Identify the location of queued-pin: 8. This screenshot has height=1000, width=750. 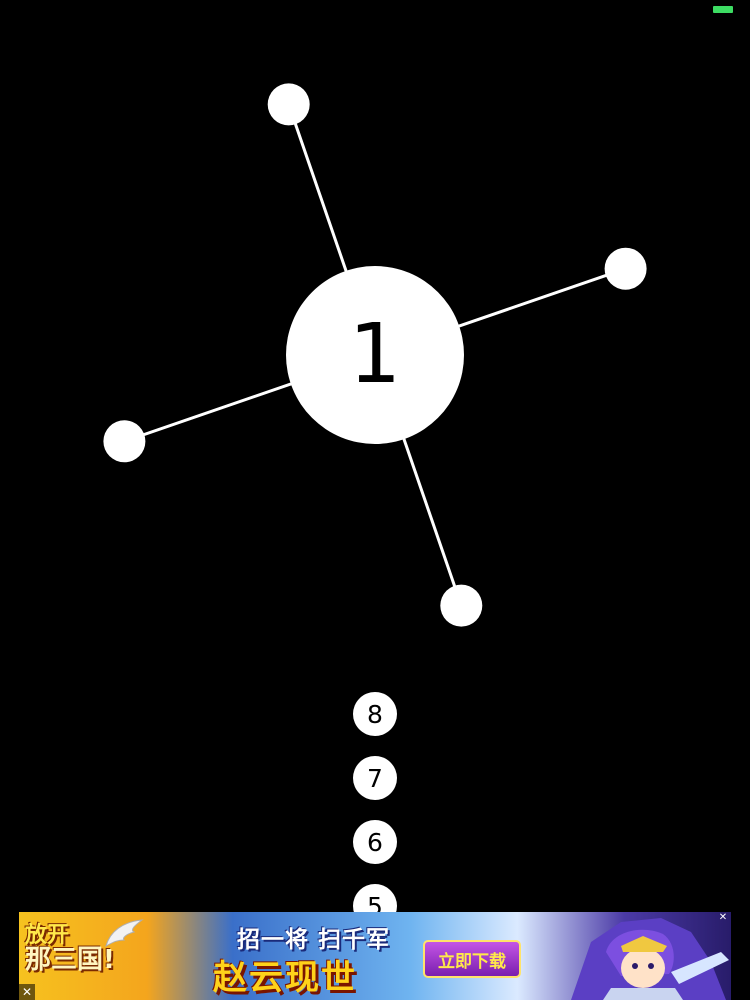
(375, 714).